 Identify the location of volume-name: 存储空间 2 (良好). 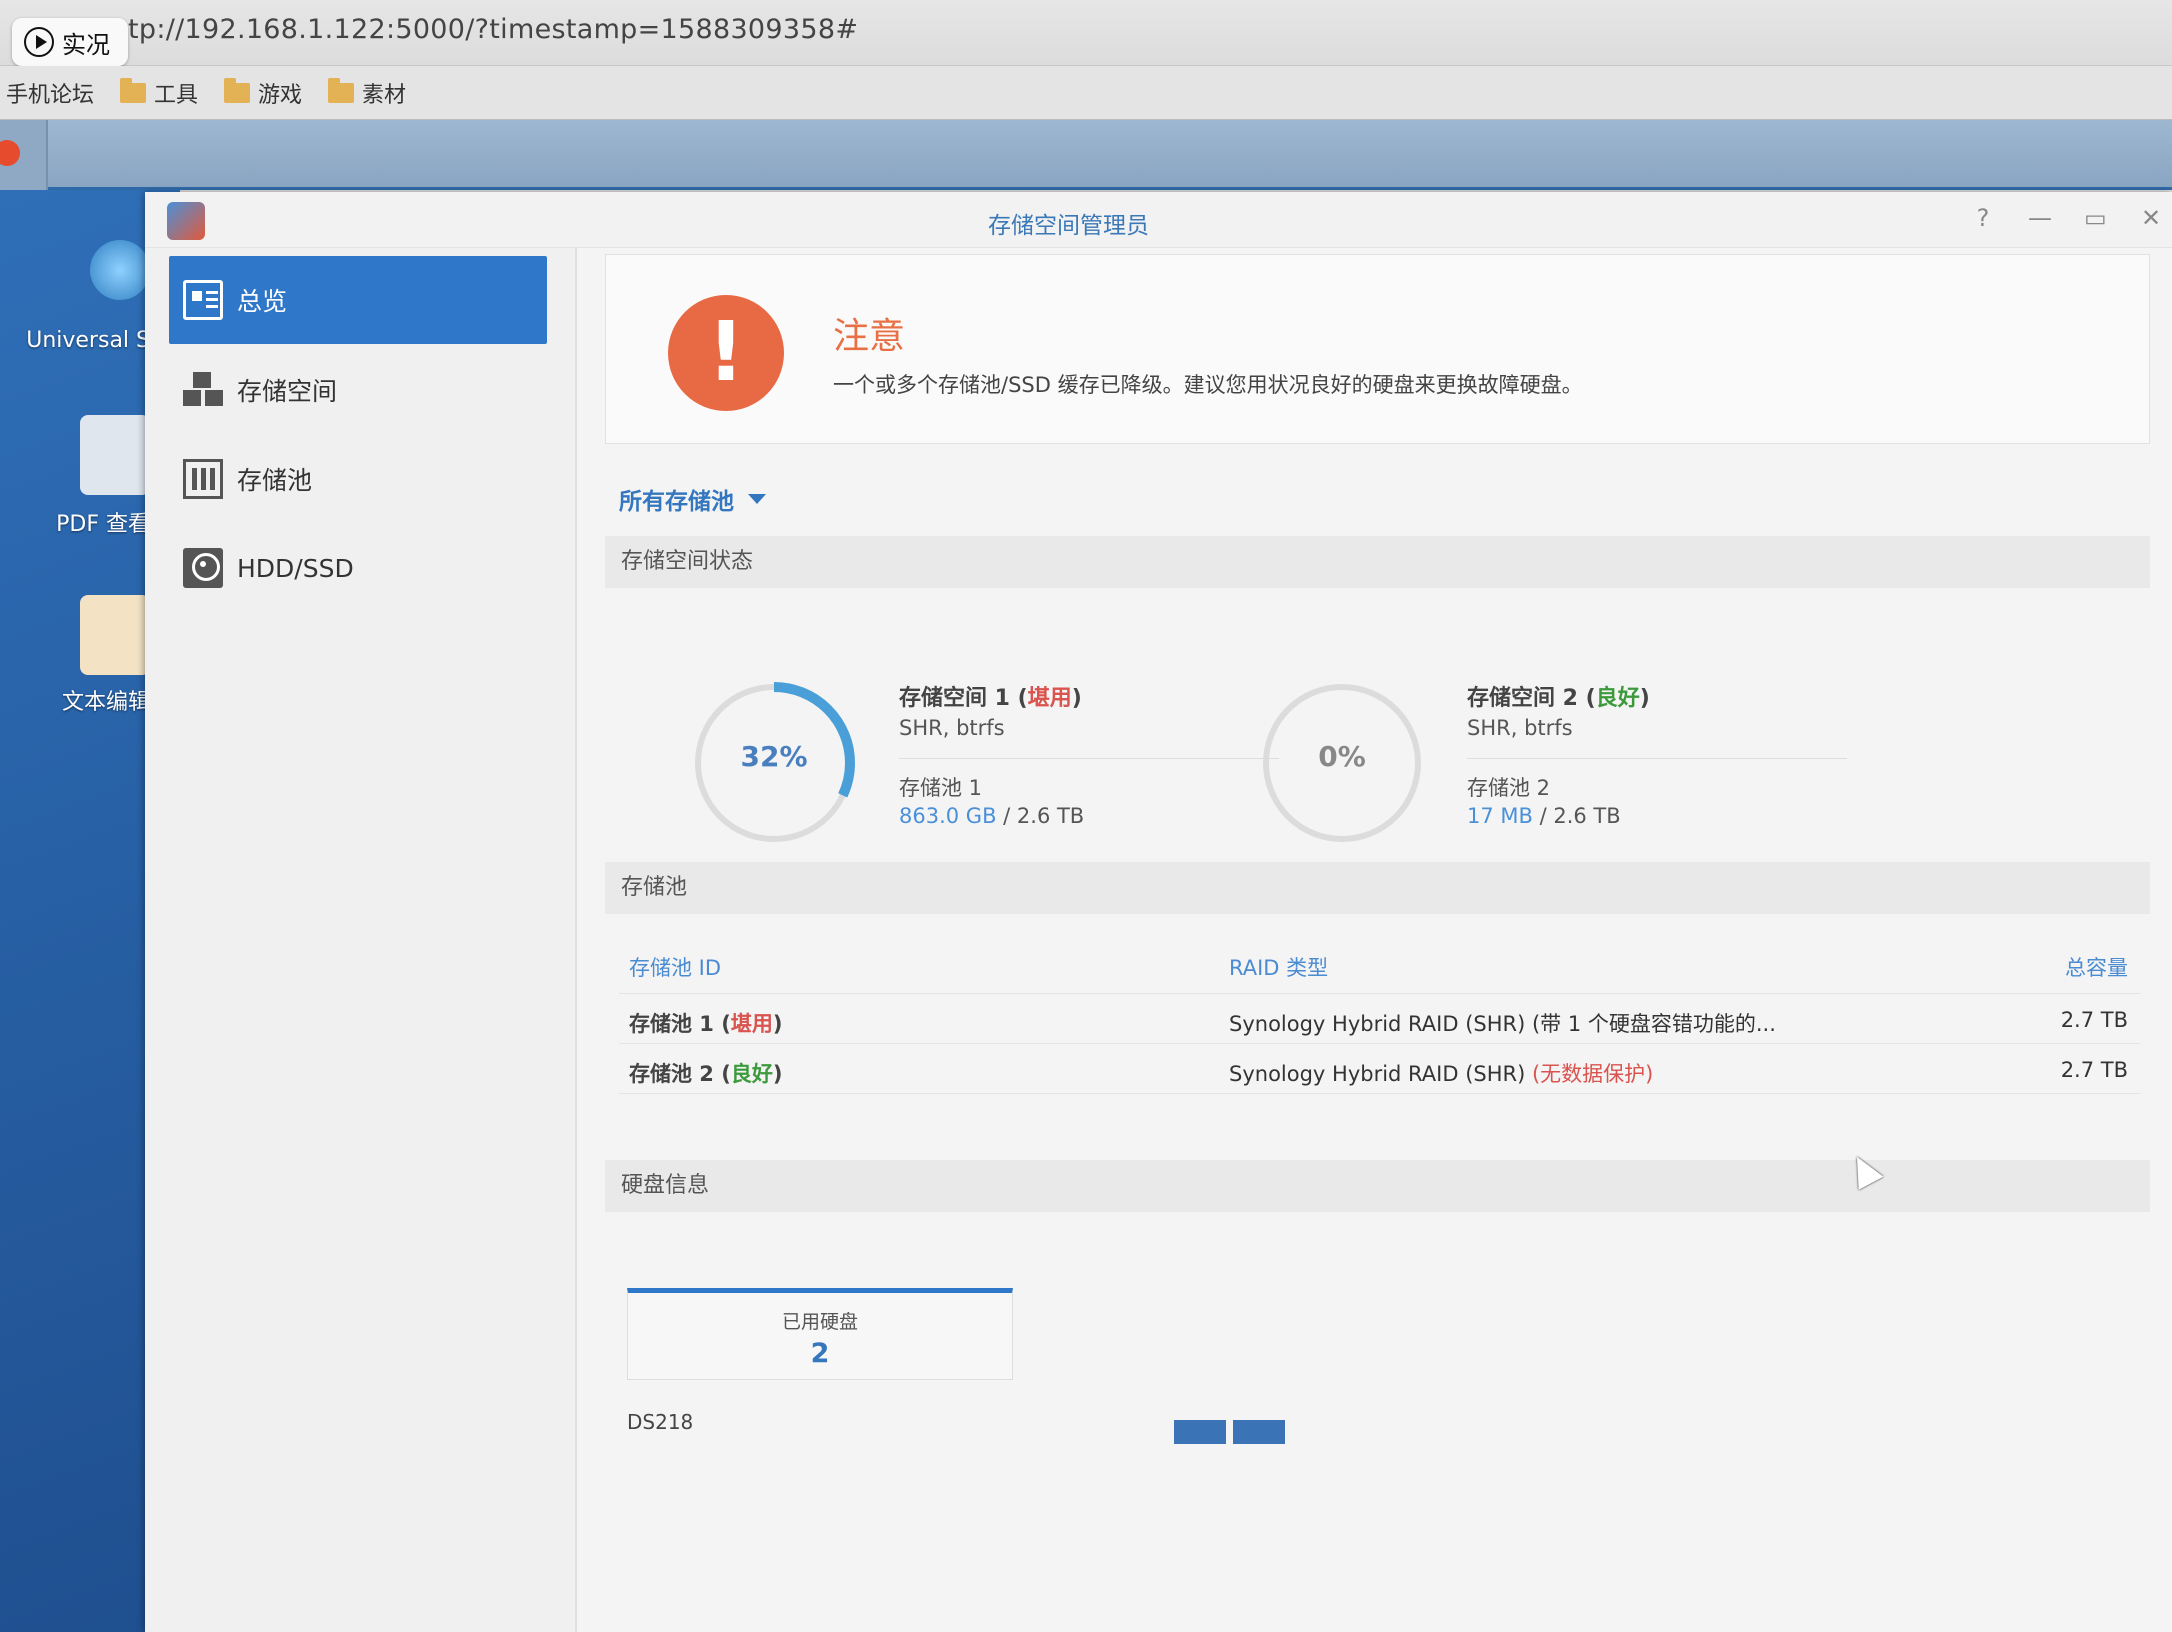
(1558, 698).